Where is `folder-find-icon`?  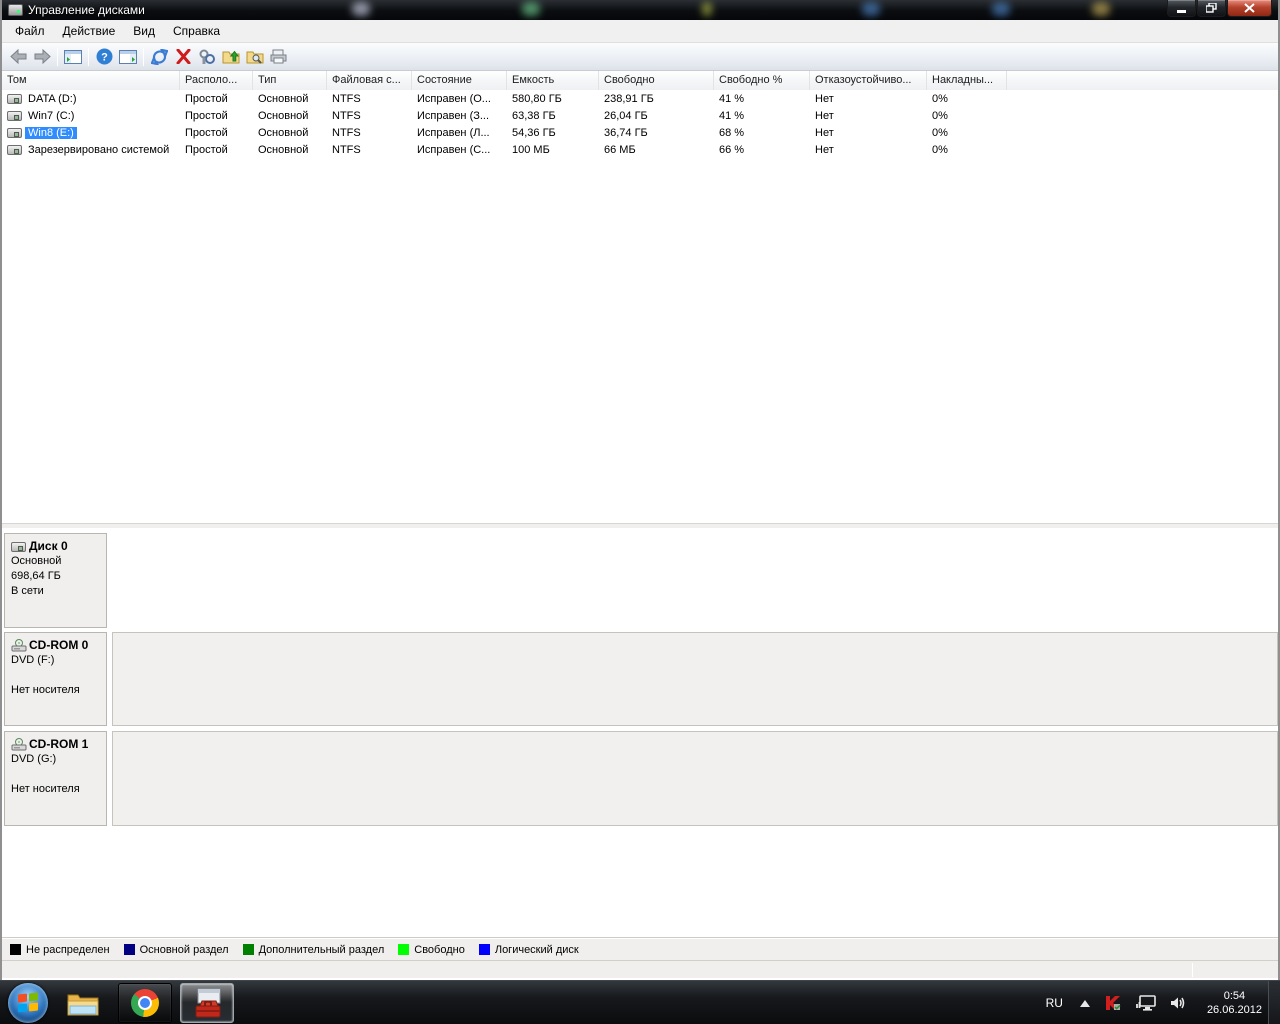
folder-find-icon is located at coordinates (255, 57).